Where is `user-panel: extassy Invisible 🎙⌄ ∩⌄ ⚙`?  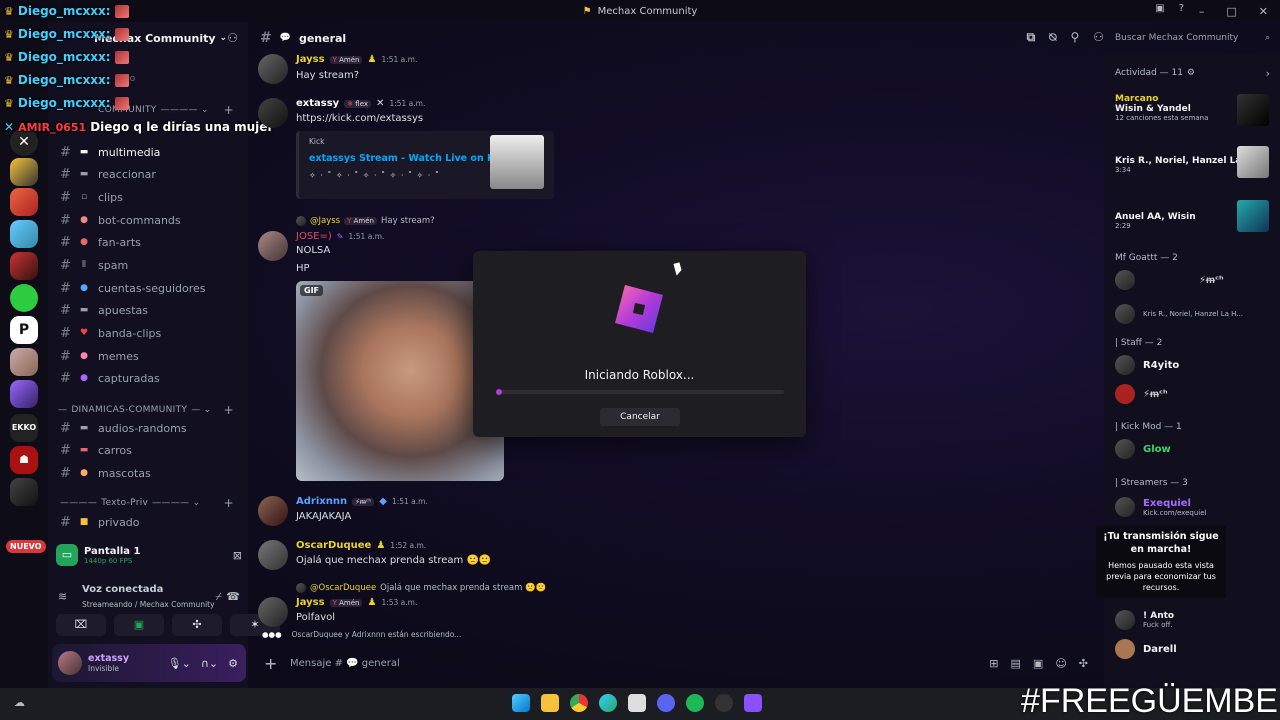 user-panel: extassy Invisible 🎙⌄ ∩⌄ ⚙ is located at coordinates (149, 663).